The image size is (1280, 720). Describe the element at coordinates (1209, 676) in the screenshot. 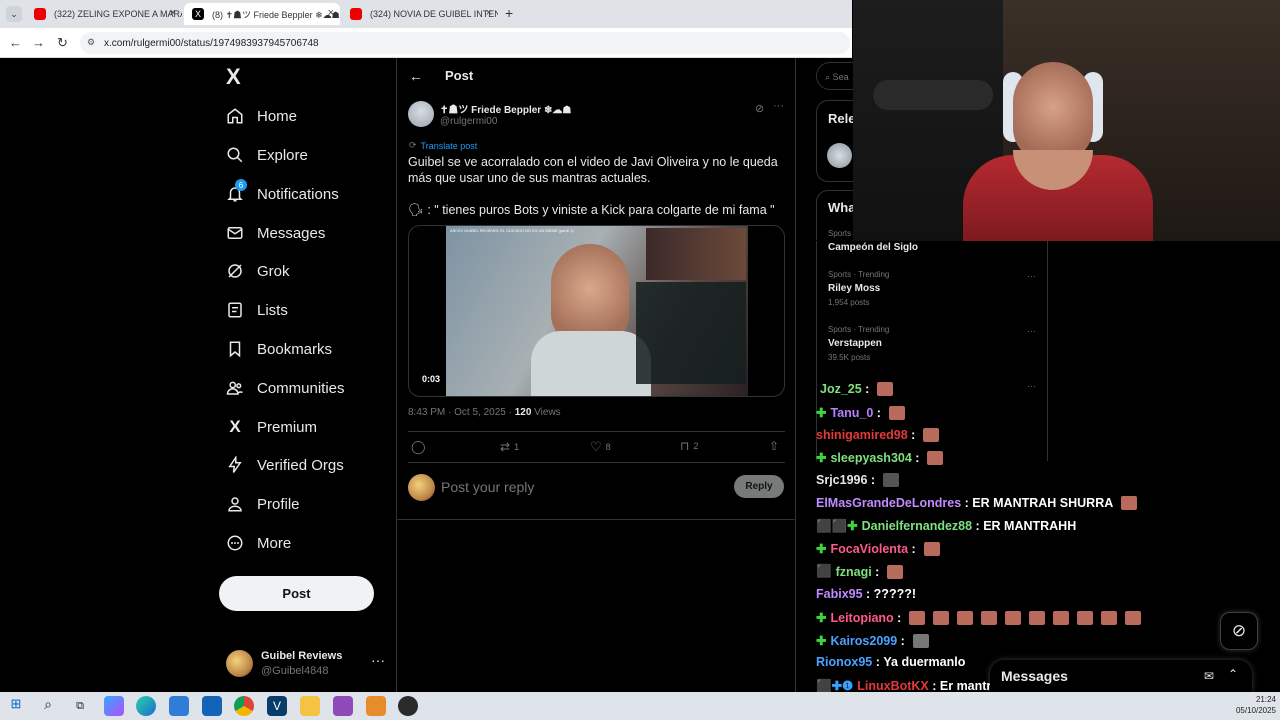

I see `new-message-icon: ✉` at that location.